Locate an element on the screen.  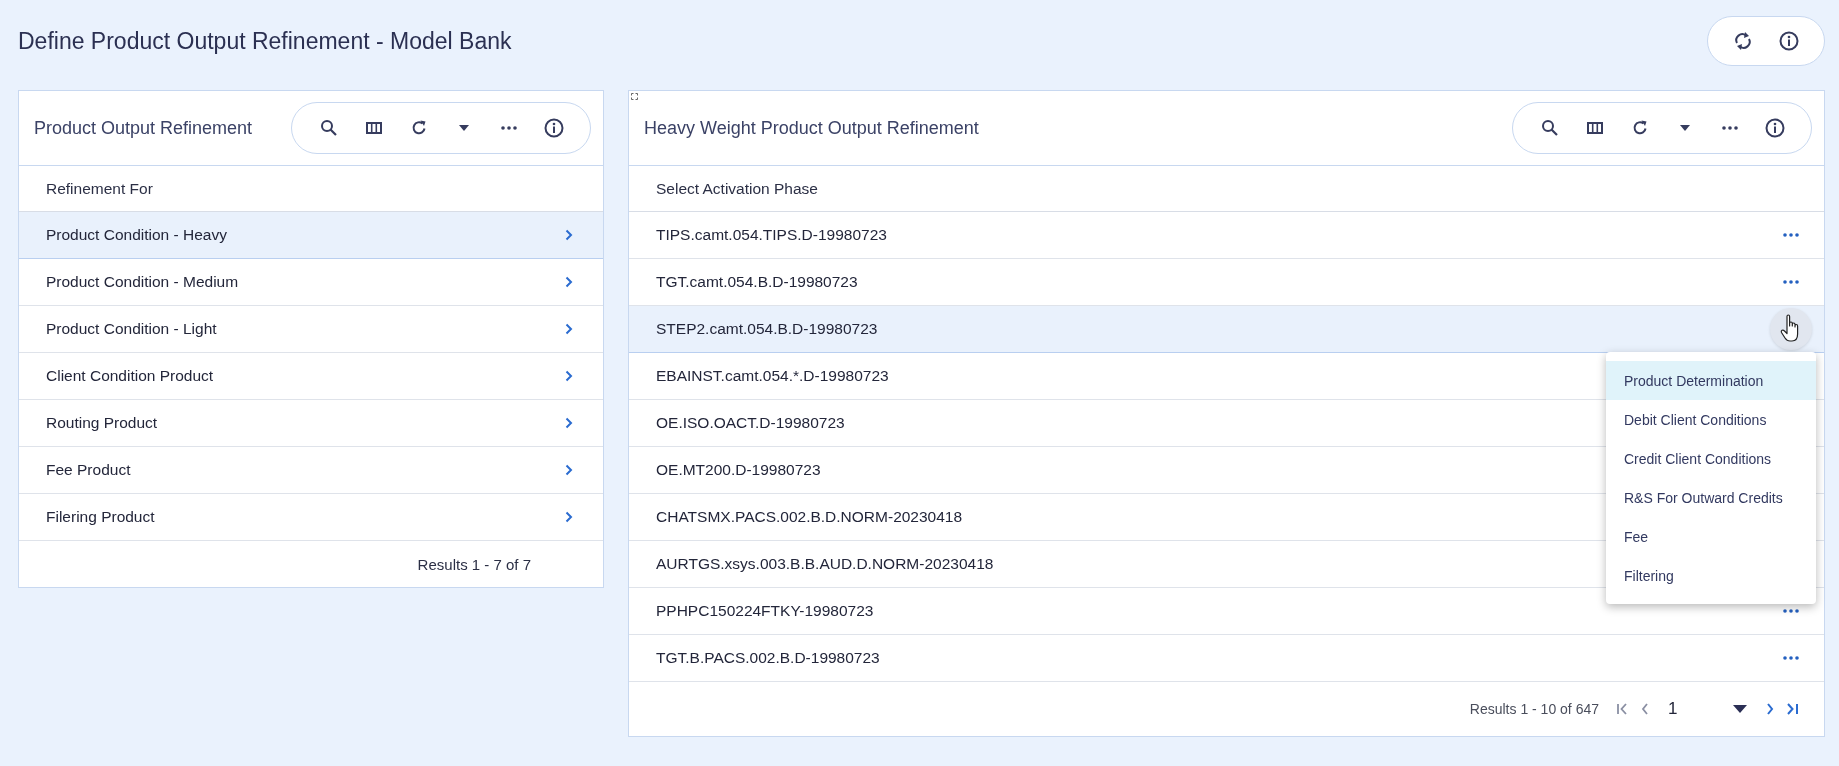
row-menu-button is located at coordinates (1791, 329).